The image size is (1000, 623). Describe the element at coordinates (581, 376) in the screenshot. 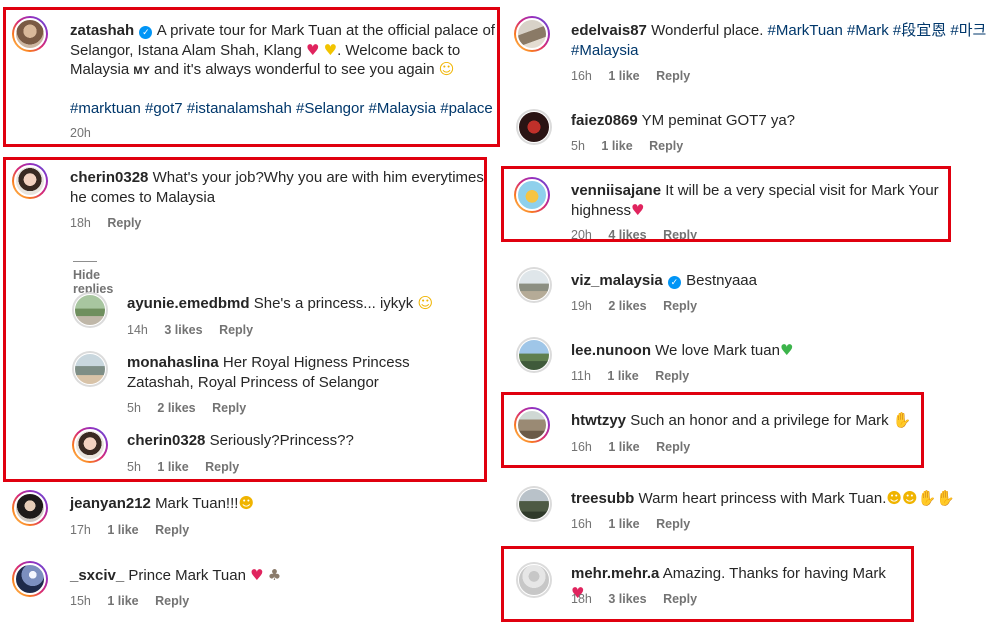

I see `timestamp: 11h` at that location.